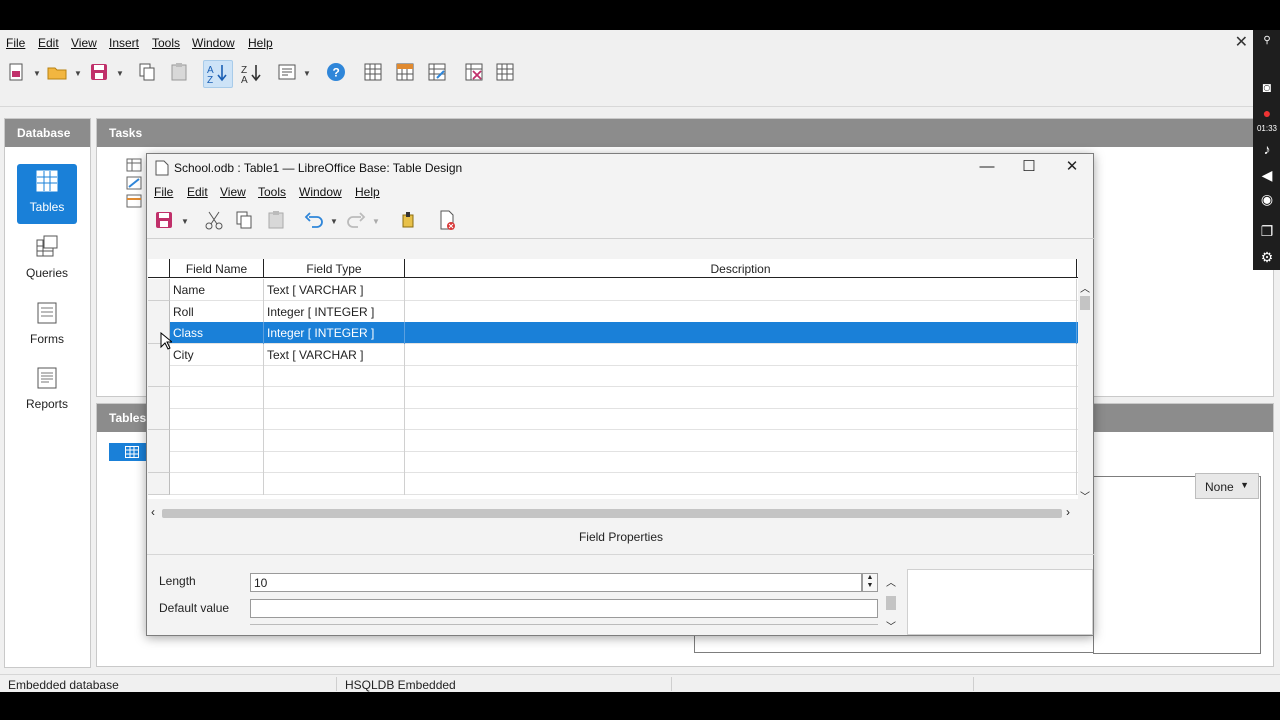 The image size is (1280, 720). I want to click on properties-scrollbar: ︿ ﹀, so click(891, 603).